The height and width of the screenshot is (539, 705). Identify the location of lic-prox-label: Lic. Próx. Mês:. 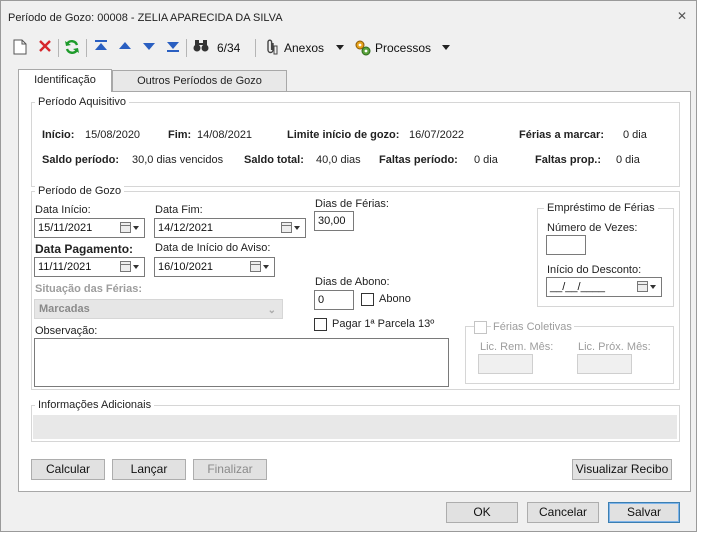
(614, 347).